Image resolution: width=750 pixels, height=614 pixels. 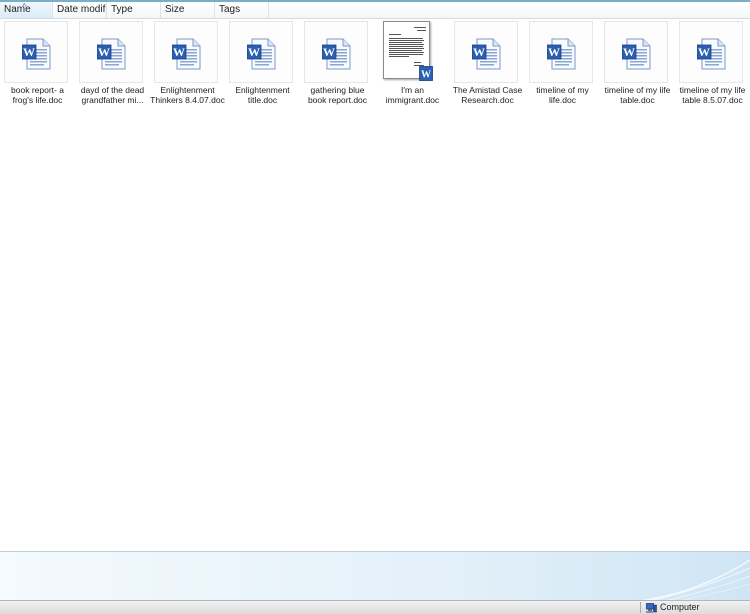 I want to click on status-location: Computer, so click(x=673, y=607).